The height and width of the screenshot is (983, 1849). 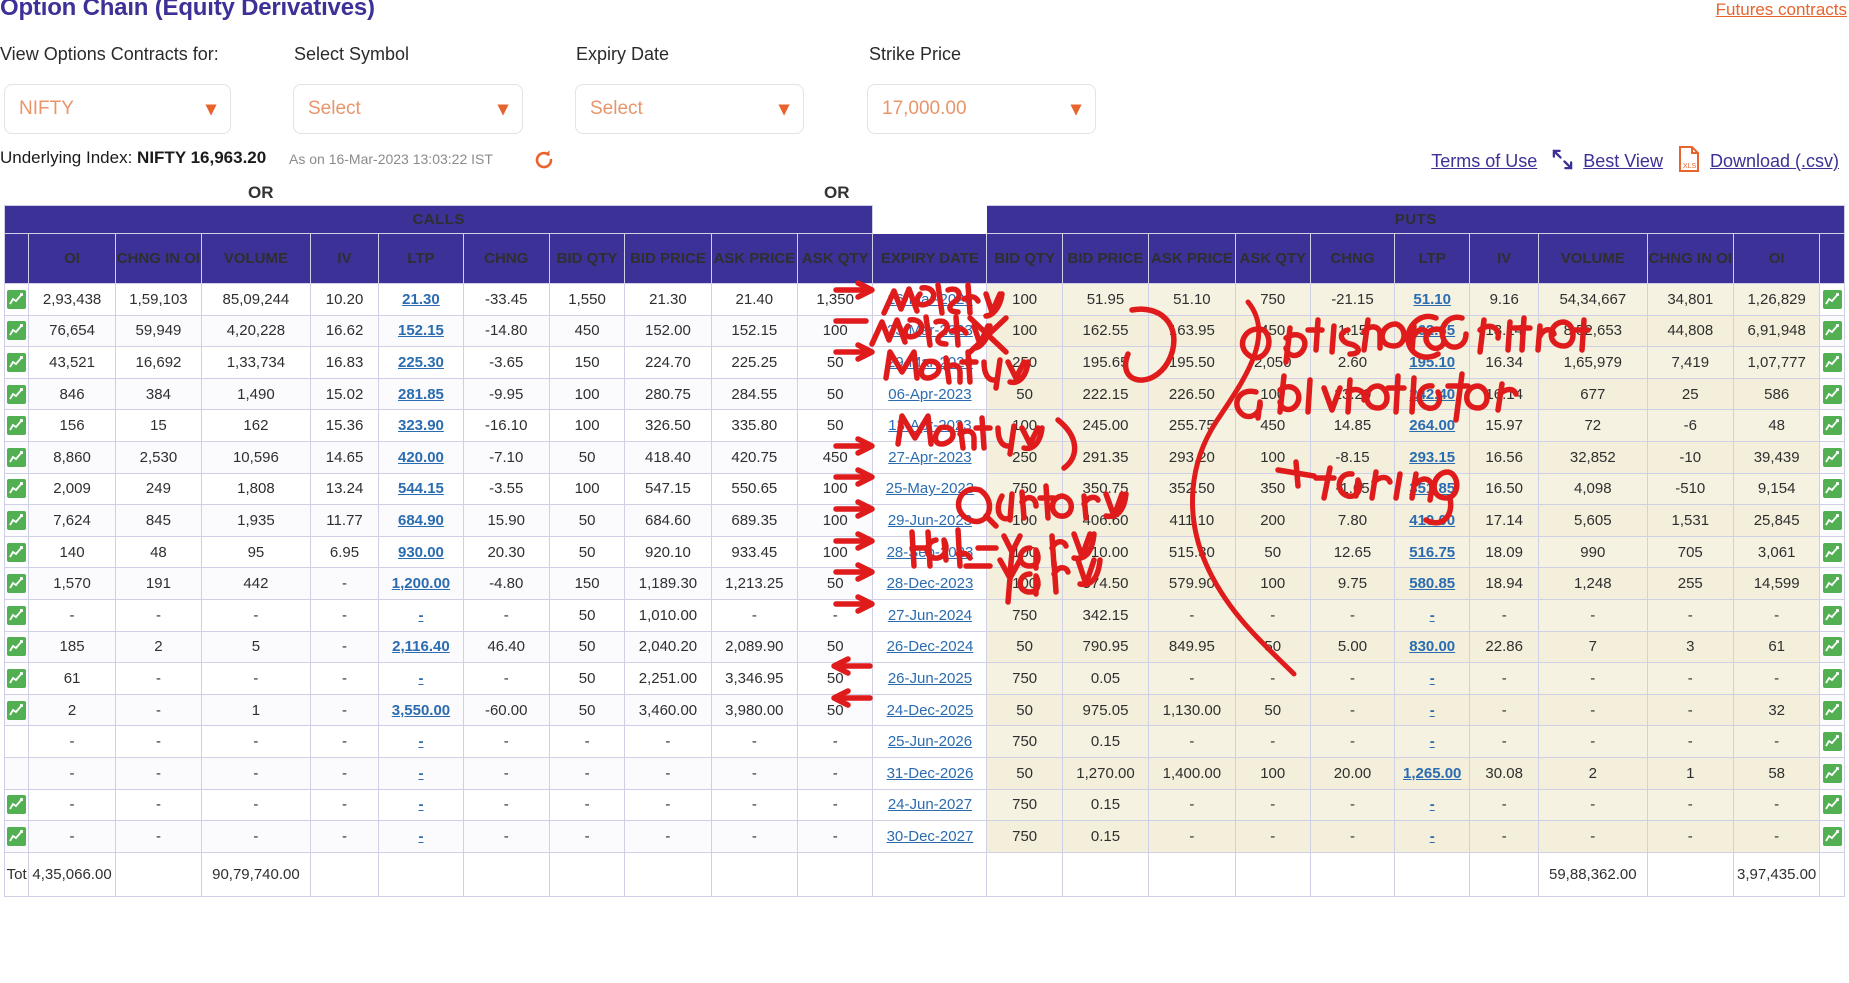 I want to click on cell-expiry-date: 29-Jun-2023, so click(x=930, y=520).